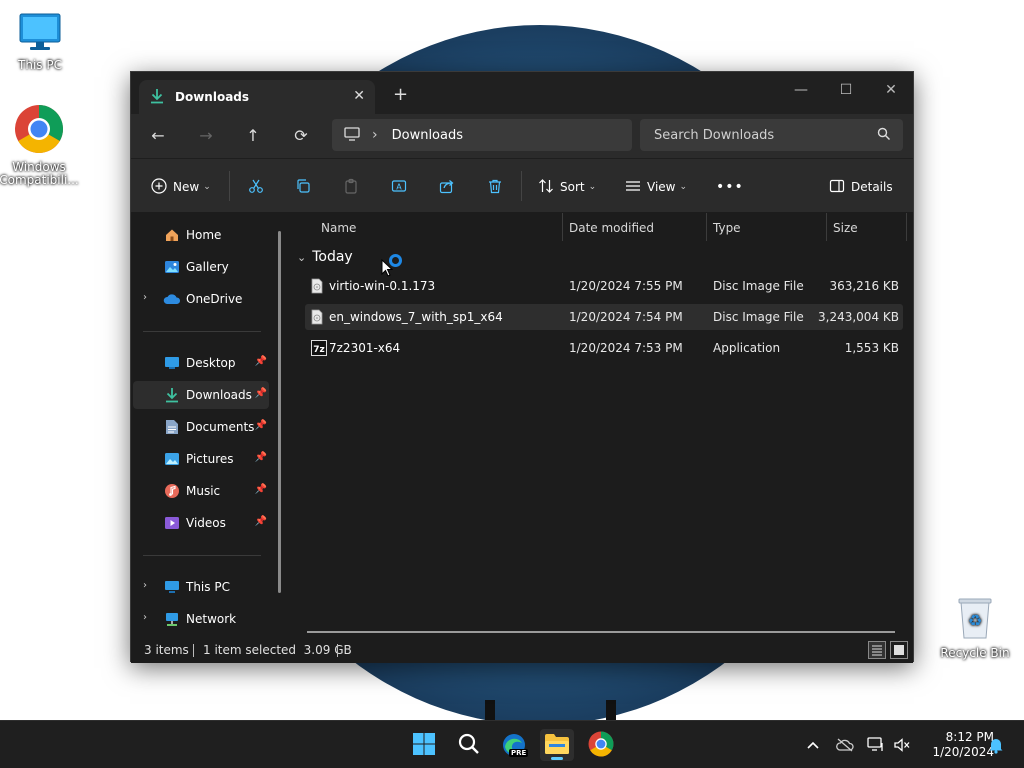 Image resolution: width=1024 pixels, height=768 pixels. Describe the element at coordinates (207, 267) in the screenshot. I see `sidebar-item-label: Gallery` at that location.